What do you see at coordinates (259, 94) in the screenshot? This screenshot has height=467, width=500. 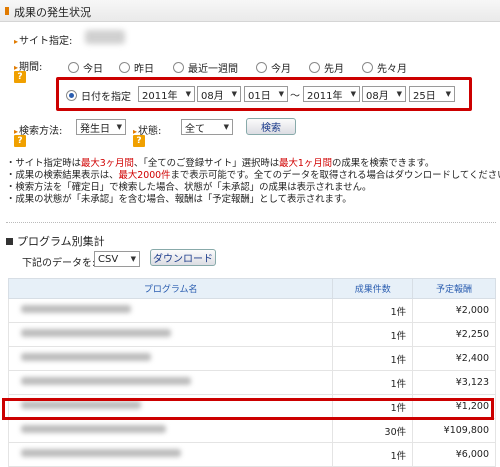 I see `from-day-value: 01日` at bounding box center [259, 94].